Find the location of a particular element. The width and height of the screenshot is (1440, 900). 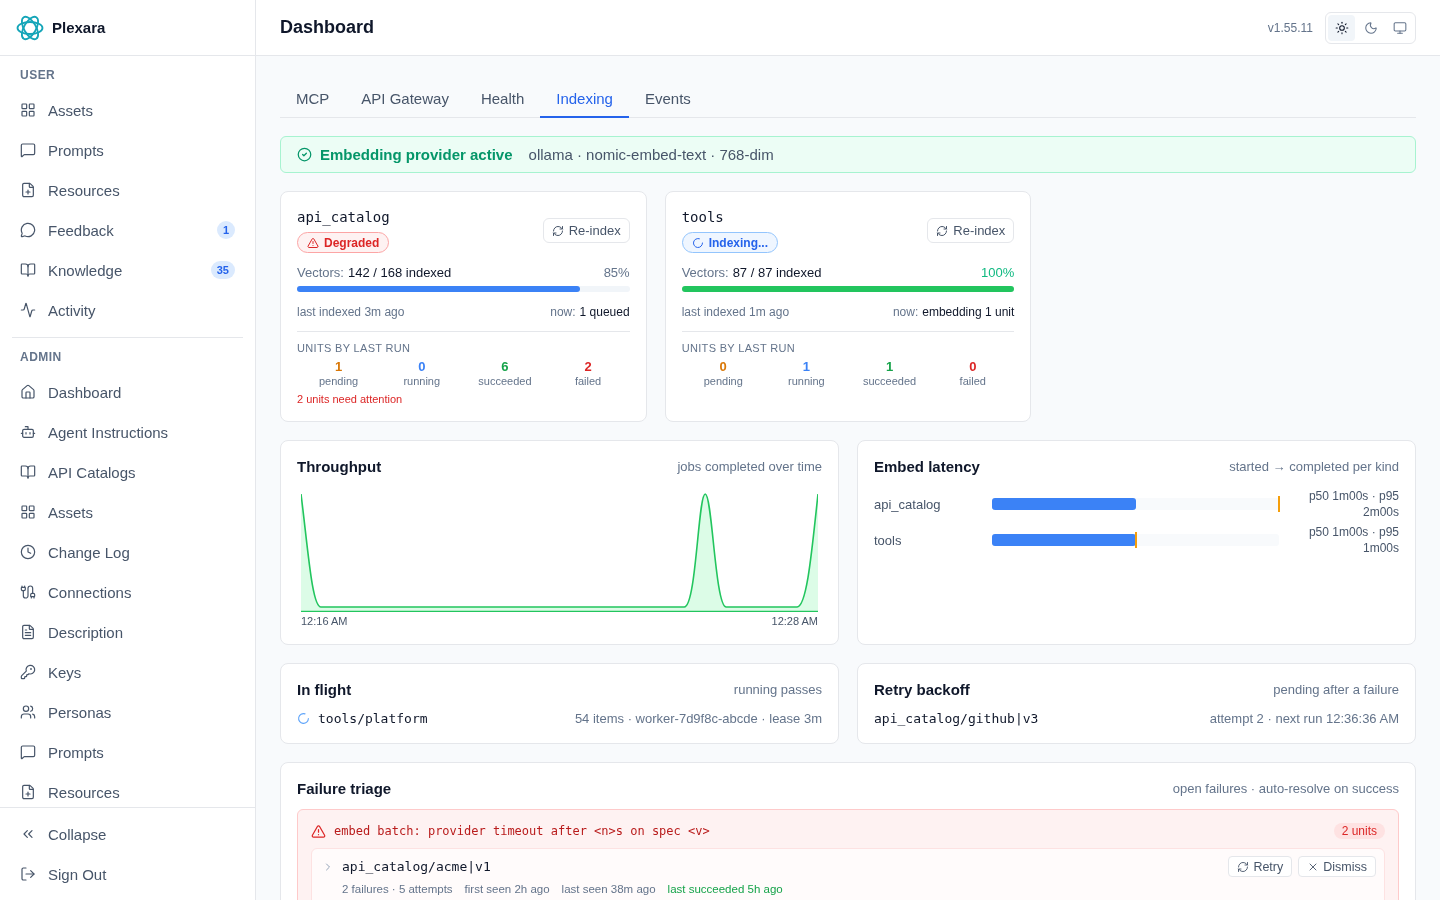

percent-text: 100% is located at coordinates (998, 273).